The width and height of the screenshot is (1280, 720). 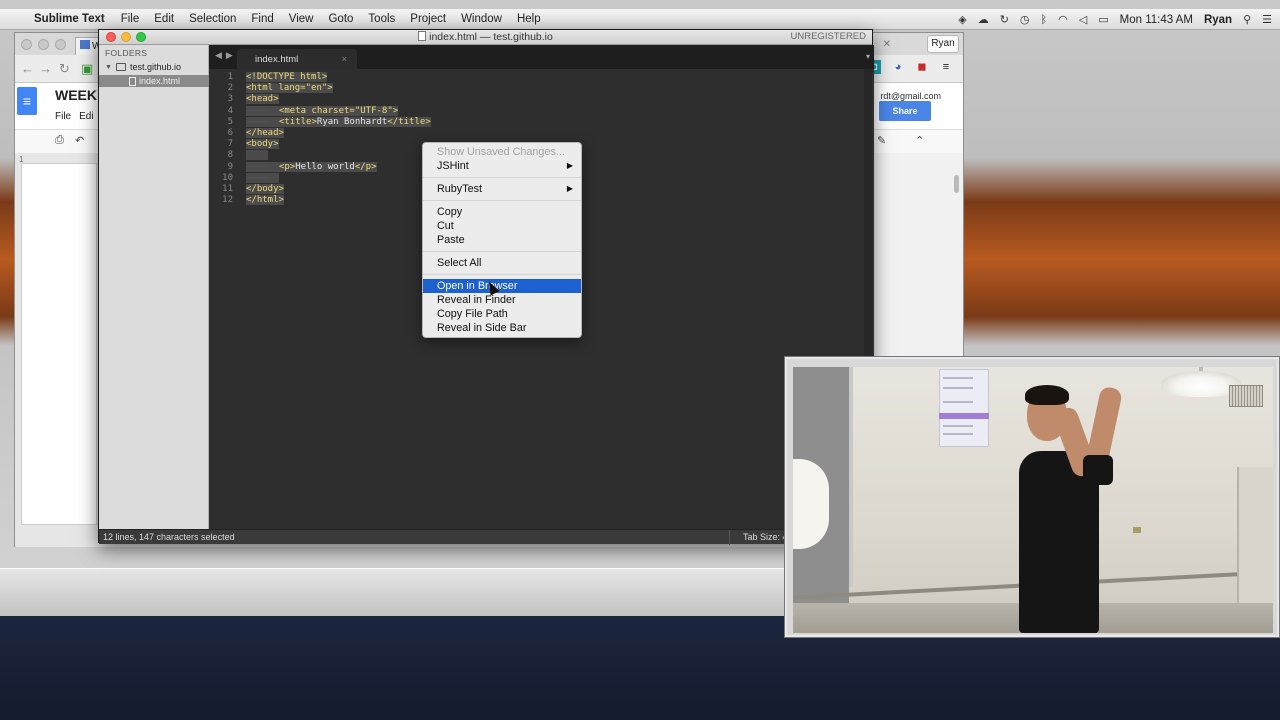 I want to click on sync-icon: ↻, so click(x=1004, y=19).